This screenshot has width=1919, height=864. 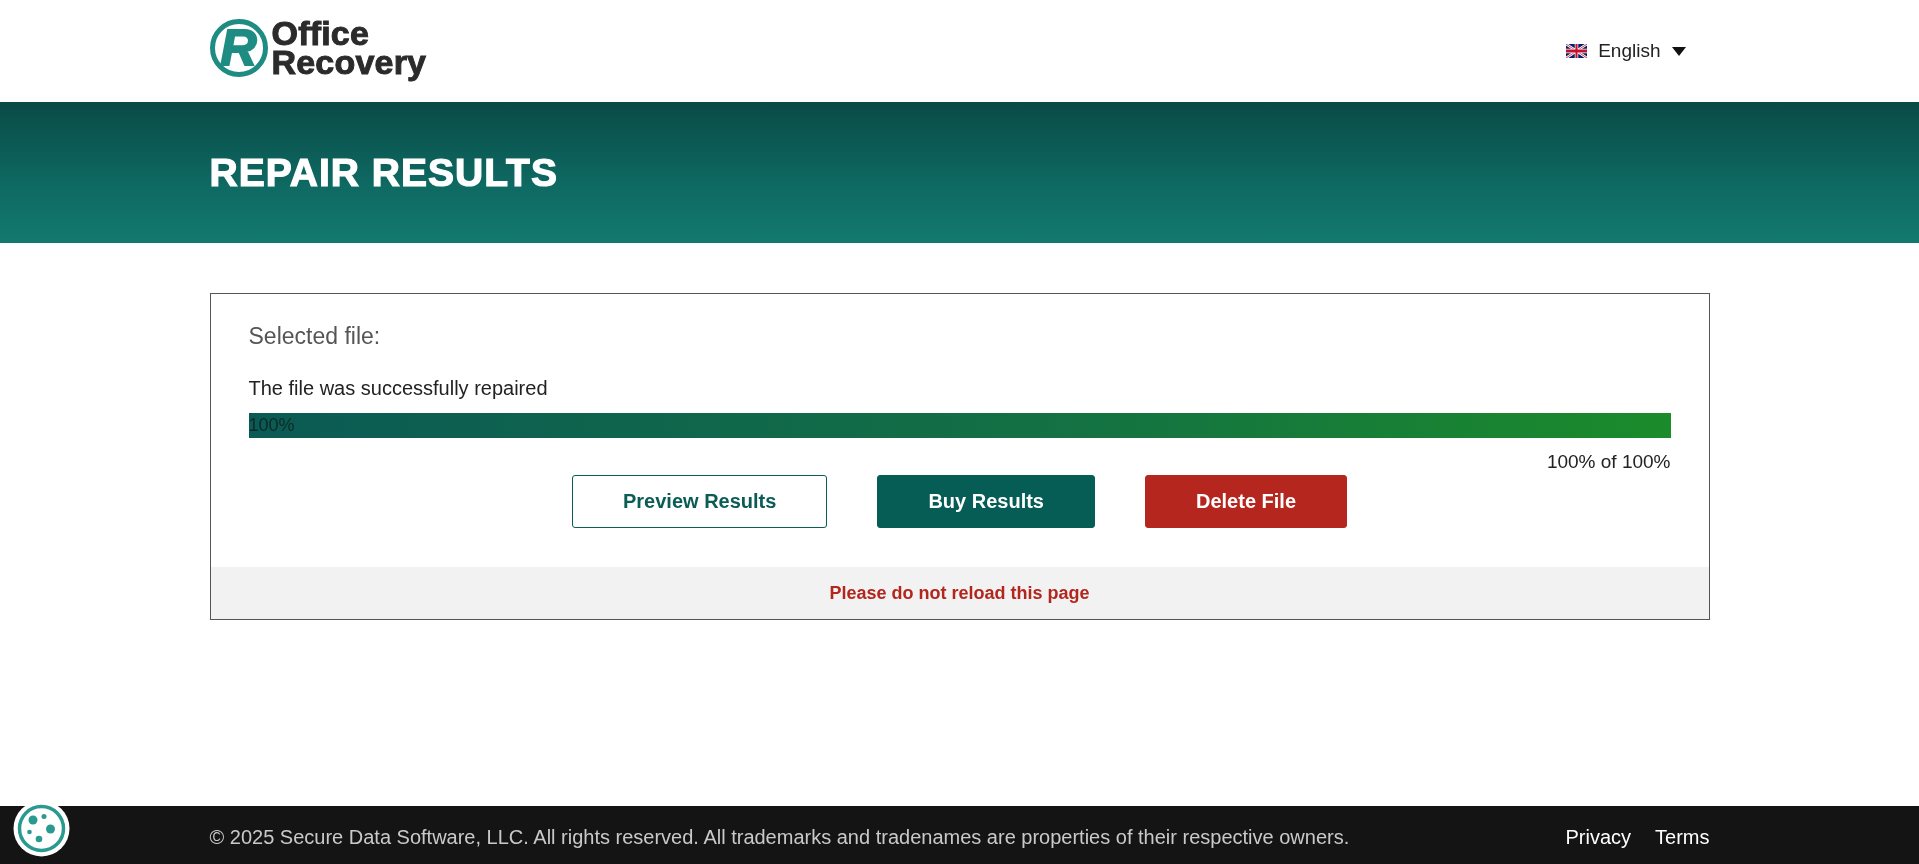 What do you see at coordinates (1682, 837) in the screenshot?
I see `footer-link: Terms` at bounding box center [1682, 837].